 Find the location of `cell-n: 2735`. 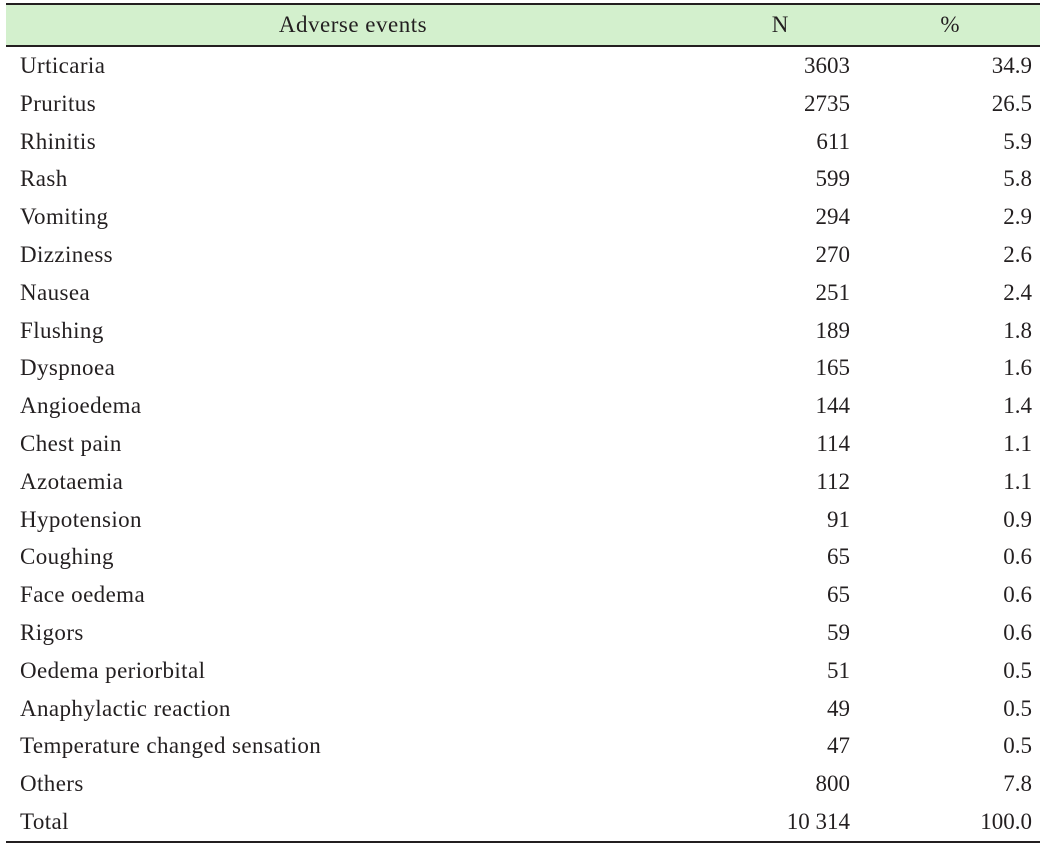

cell-n: 2735 is located at coordinates (827, 103).